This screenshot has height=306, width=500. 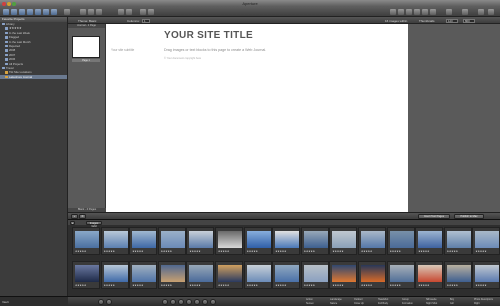 What do you see at coordinates (433, 12) in the screenshot?
I see `red-eye-icon` at bounding box center [433, 12].